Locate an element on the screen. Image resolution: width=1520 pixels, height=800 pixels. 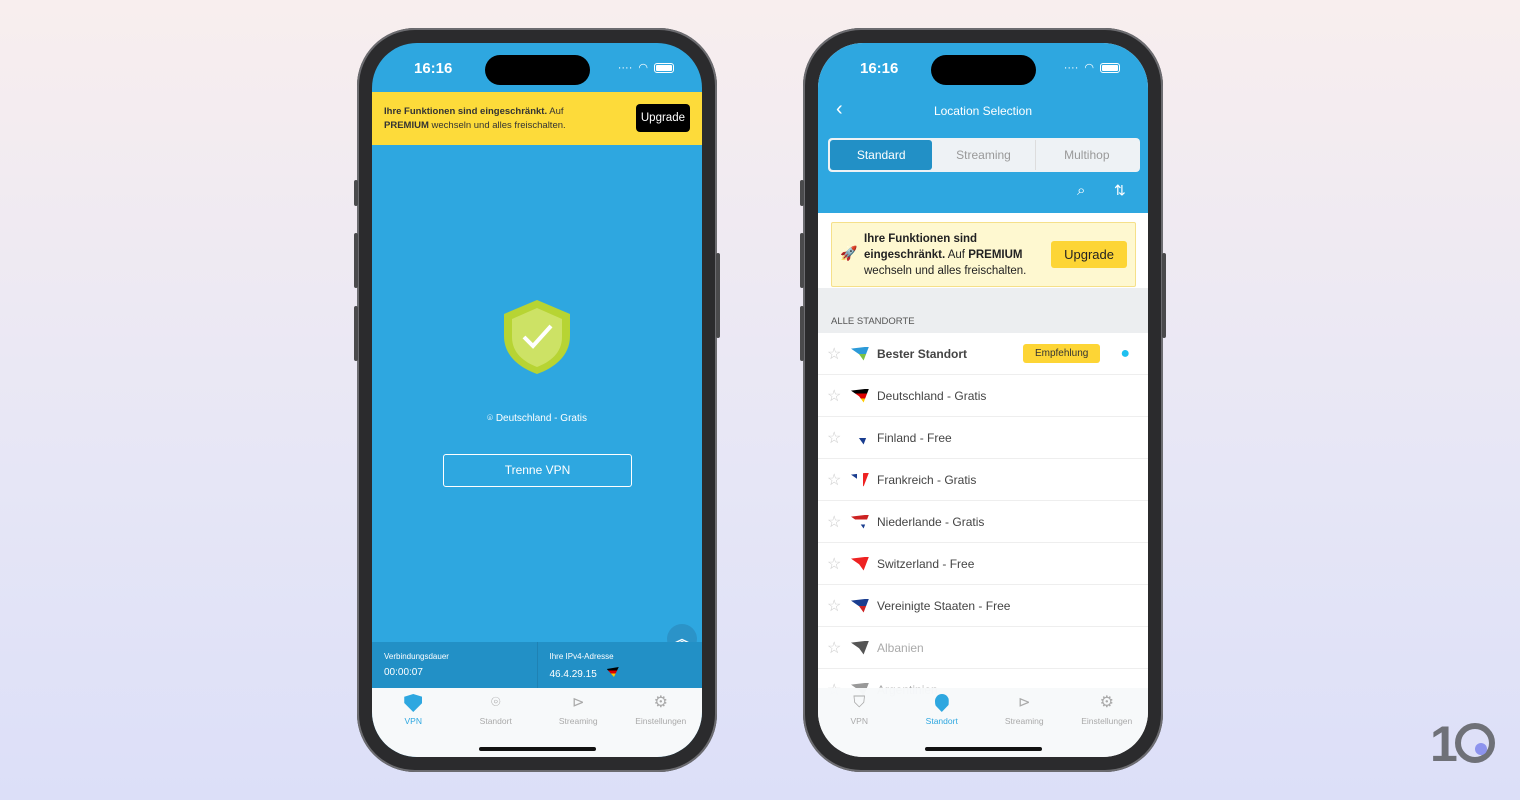
location-name: Switzerland - Free is located at coordinates (926, 563).